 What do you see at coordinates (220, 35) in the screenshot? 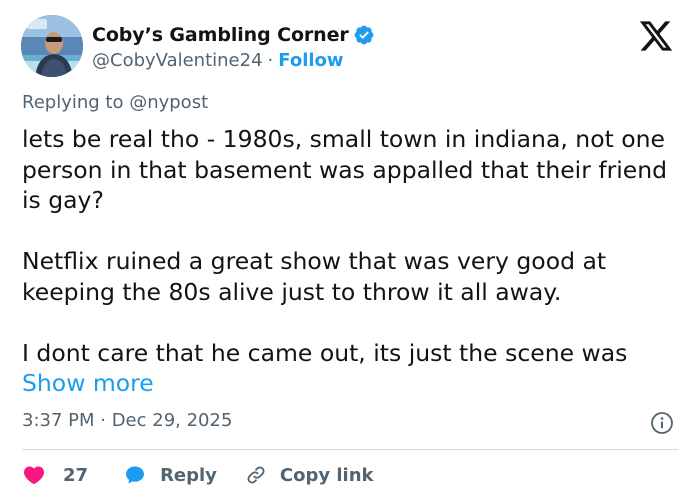
I see `display-name: Coby’s Gambling Corner` at bounding box center [220, 35].